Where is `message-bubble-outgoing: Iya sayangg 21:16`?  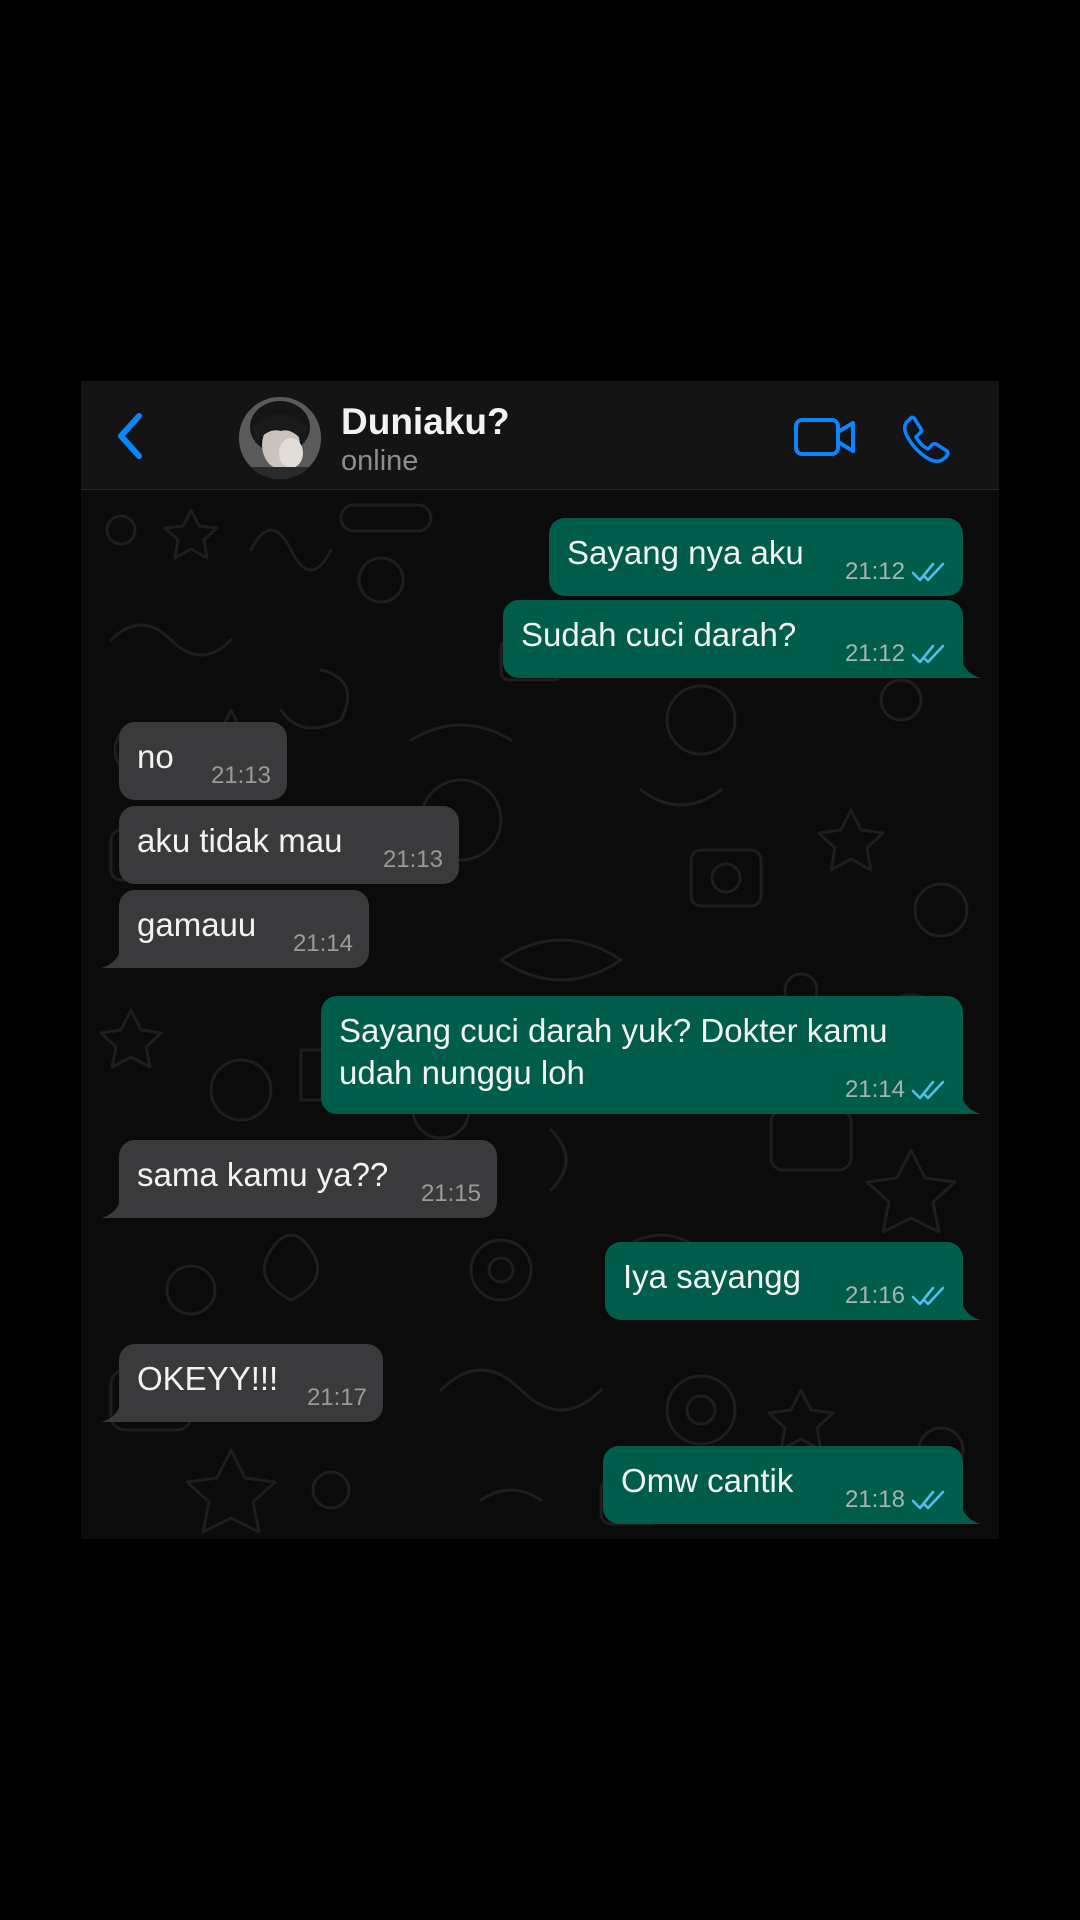 message-bubble-outgoing: Iya sayangg 21:16 is located at coordinates (784, 1281).